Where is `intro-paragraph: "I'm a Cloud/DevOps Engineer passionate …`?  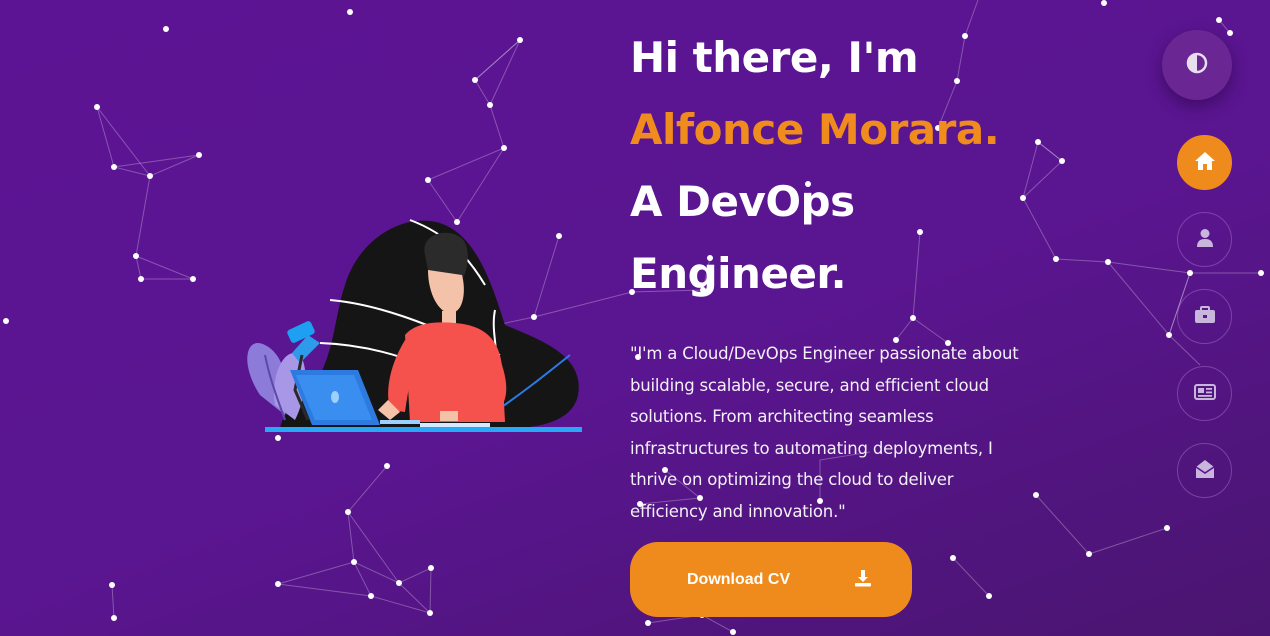 intro-paragraph: "I'm a Cloud/DevOps Engineer passionate … is located at coordinates (824, 432).